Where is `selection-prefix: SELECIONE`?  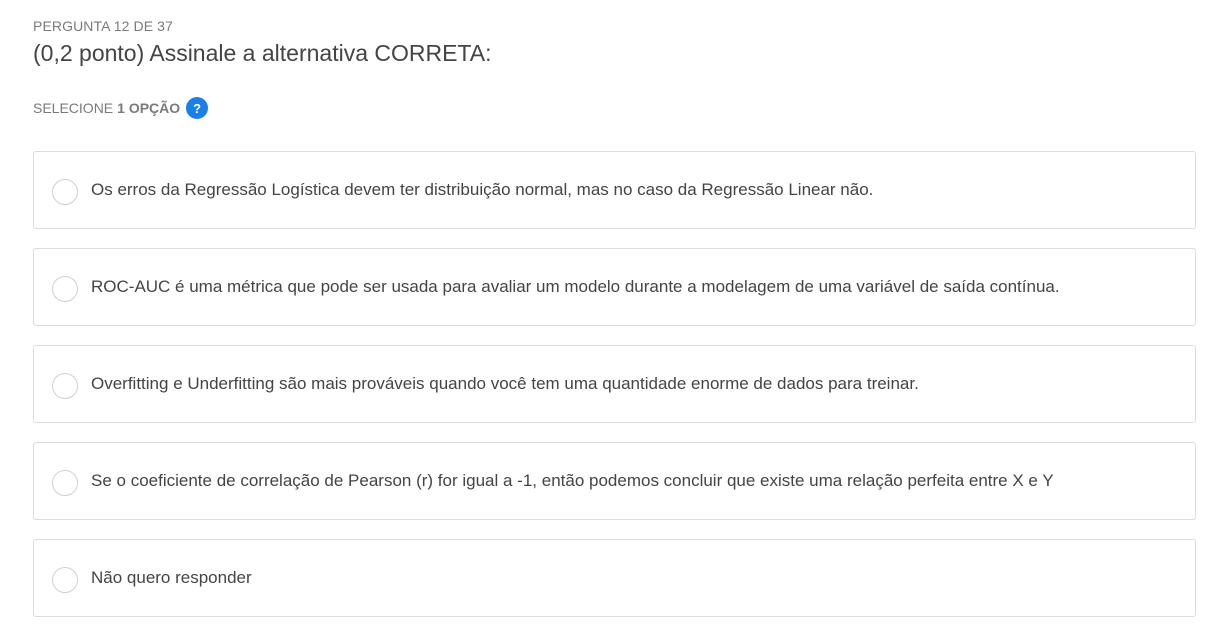 selection-prefix: SELECIONE is located at coordinates (73, 108).